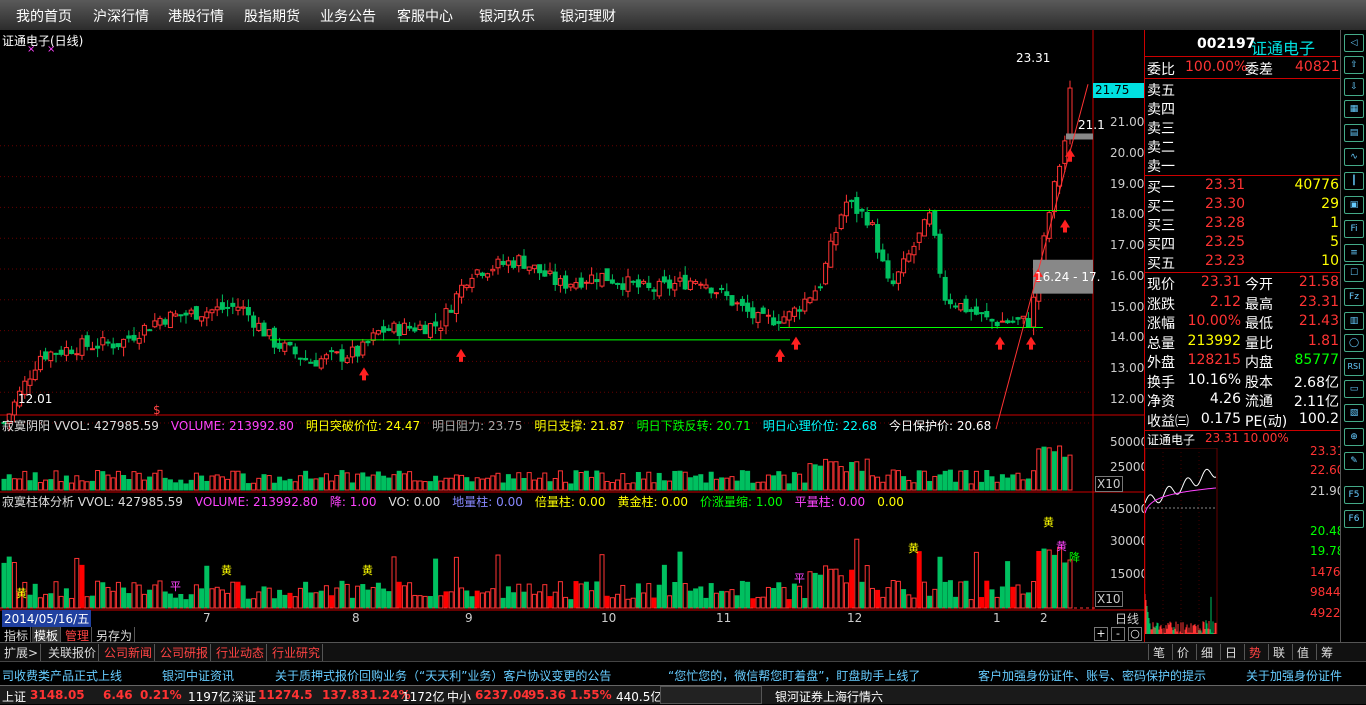 The width and height of the screenshot is (1366, 705). What do you see at coordinates (1354, 43) in the screenshot?
I see `back-icon: ◁` at bounding box center [1354, 43].